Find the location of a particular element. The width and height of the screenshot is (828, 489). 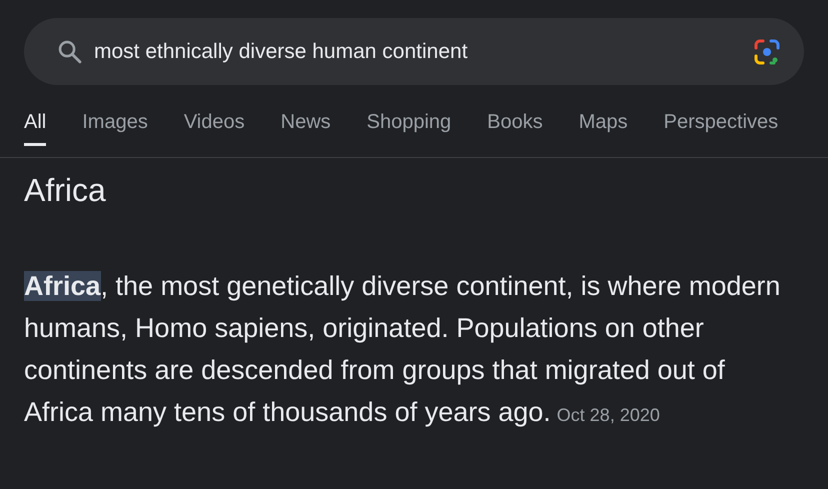

tab: News is located at coordinates (305, 128).